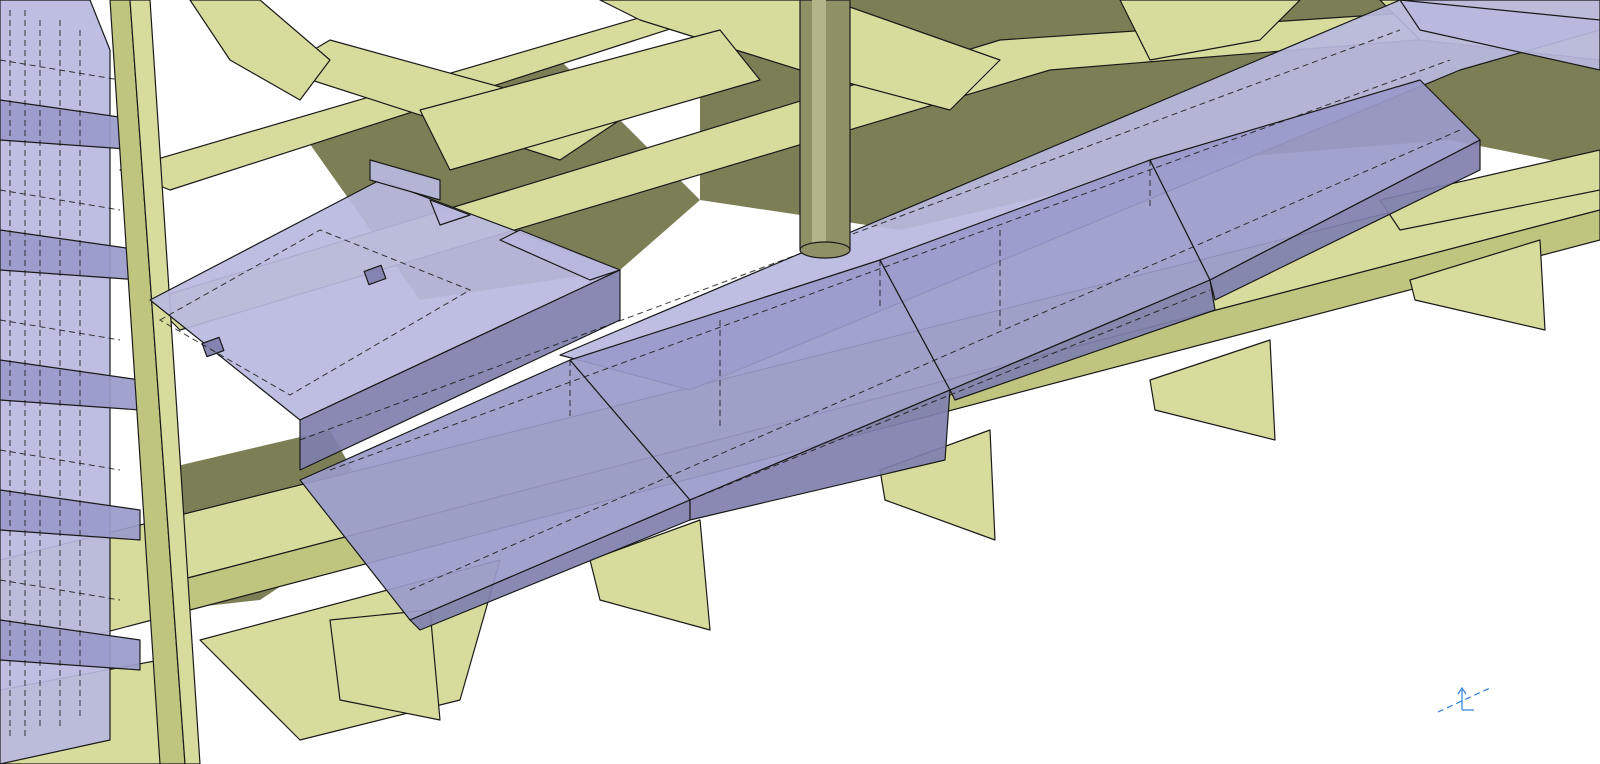  I want to click on axis-compass-icon, so click(1464, 700).